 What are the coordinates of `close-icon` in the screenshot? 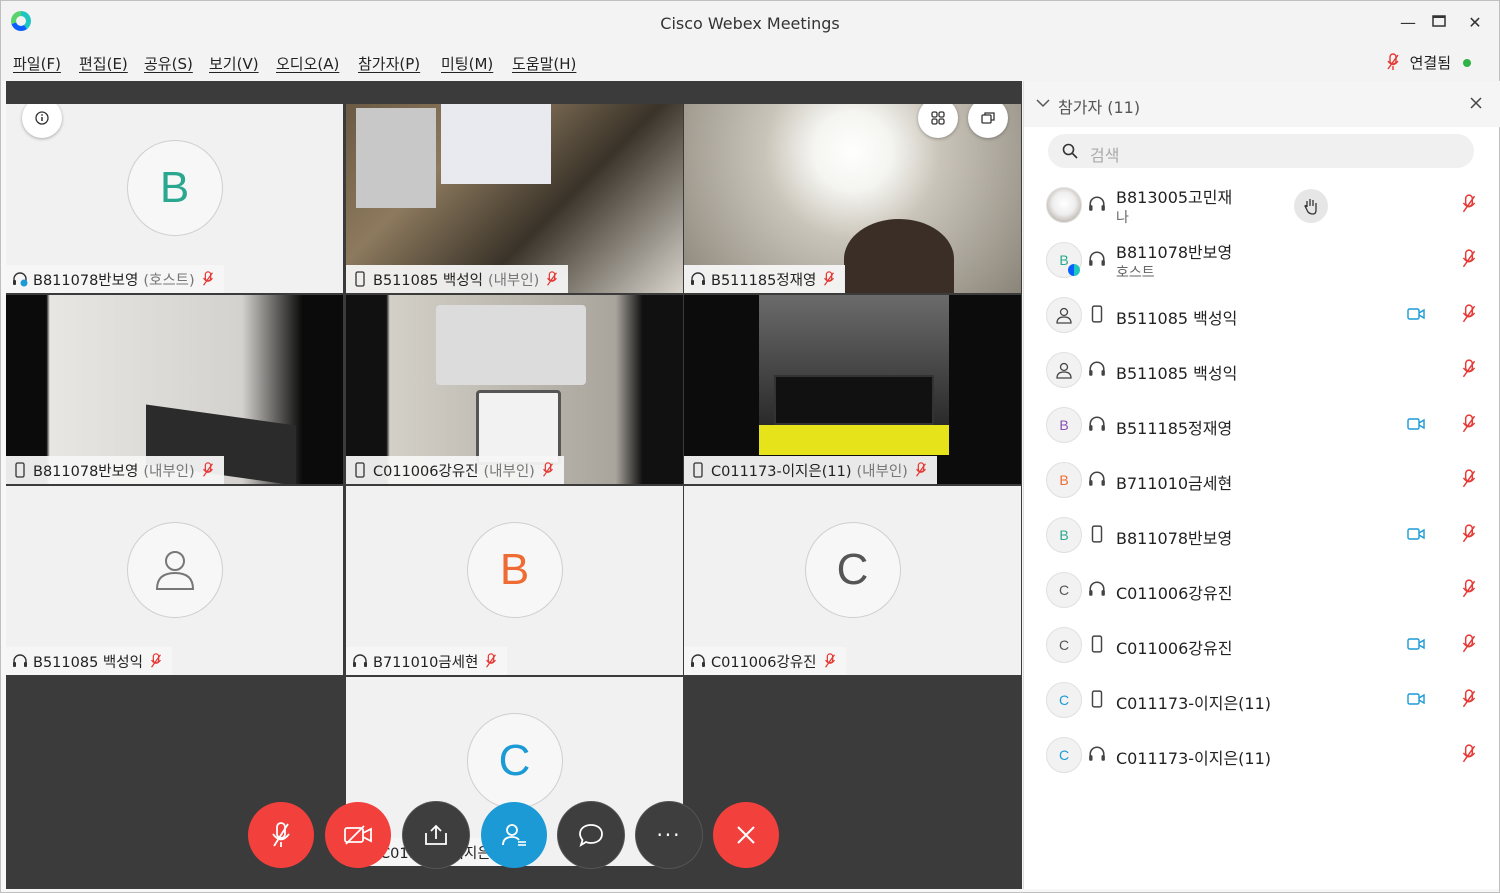 It's located at (746, 835).